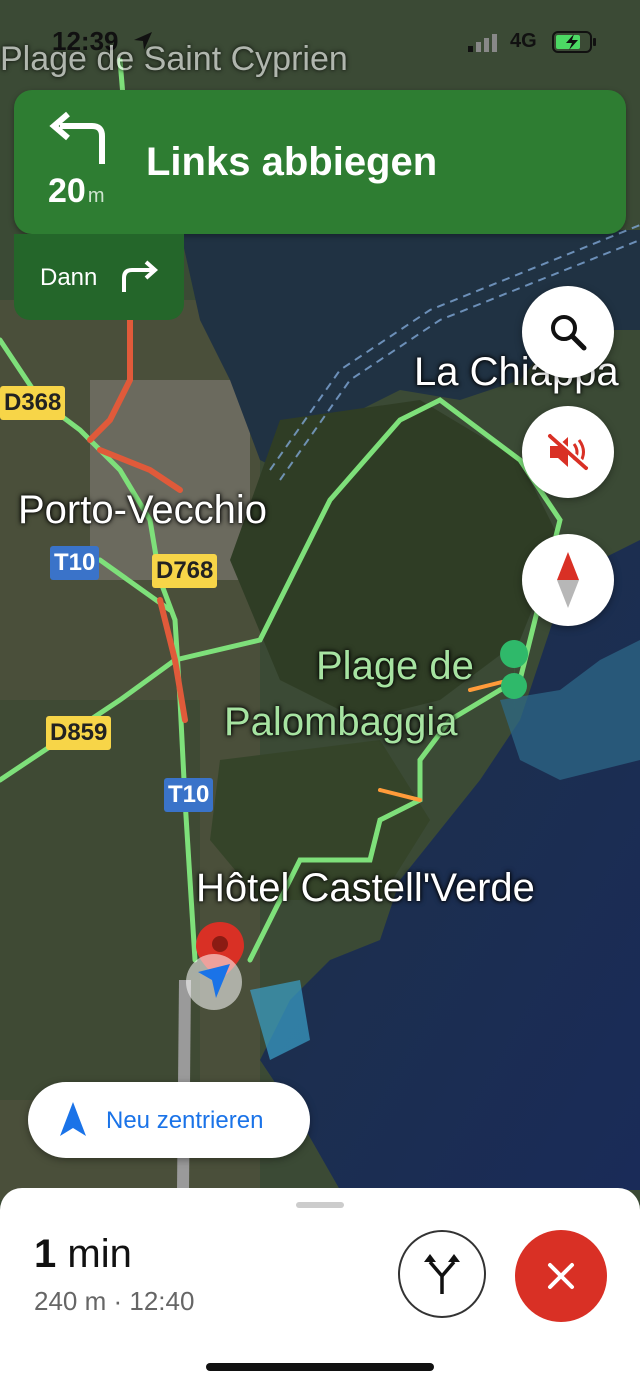  I want to click on turn-left-icon, so click(77, 137).